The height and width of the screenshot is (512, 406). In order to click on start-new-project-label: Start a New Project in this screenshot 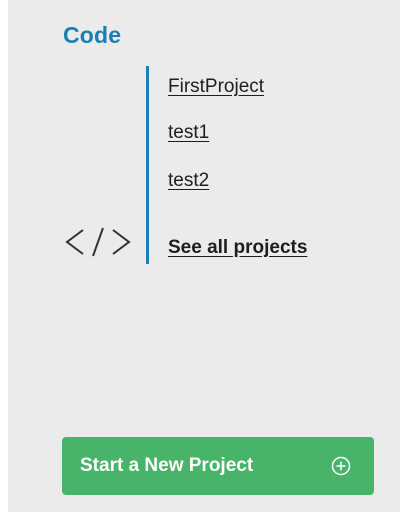, I will do `click(167, 465)`.